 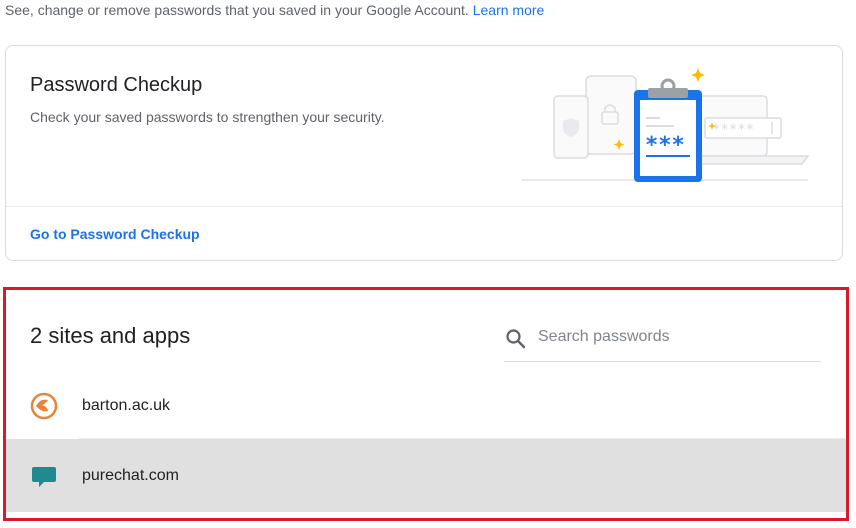 I want to click on illustration-stars: ***, so click(x=665, y=145).